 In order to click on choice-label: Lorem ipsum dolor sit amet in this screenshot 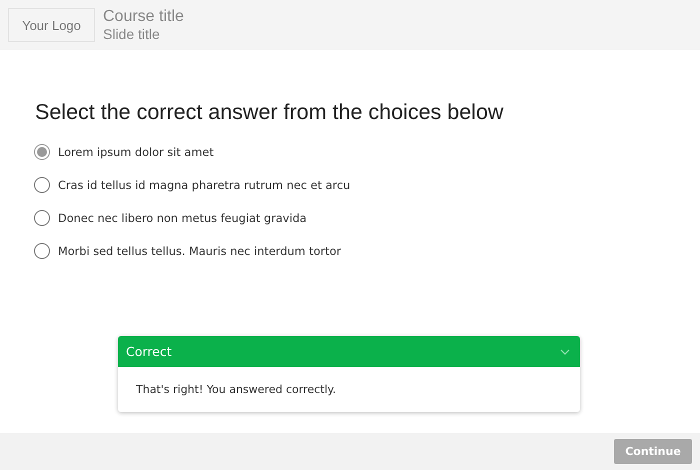, I will do `click(136, 152)`.